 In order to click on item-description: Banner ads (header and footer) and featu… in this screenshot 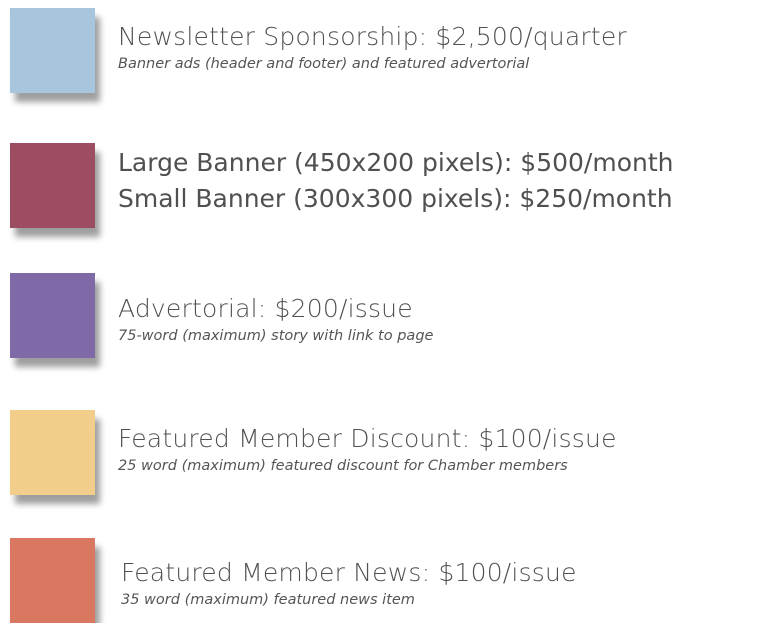, I will do `click(324, 64)`.